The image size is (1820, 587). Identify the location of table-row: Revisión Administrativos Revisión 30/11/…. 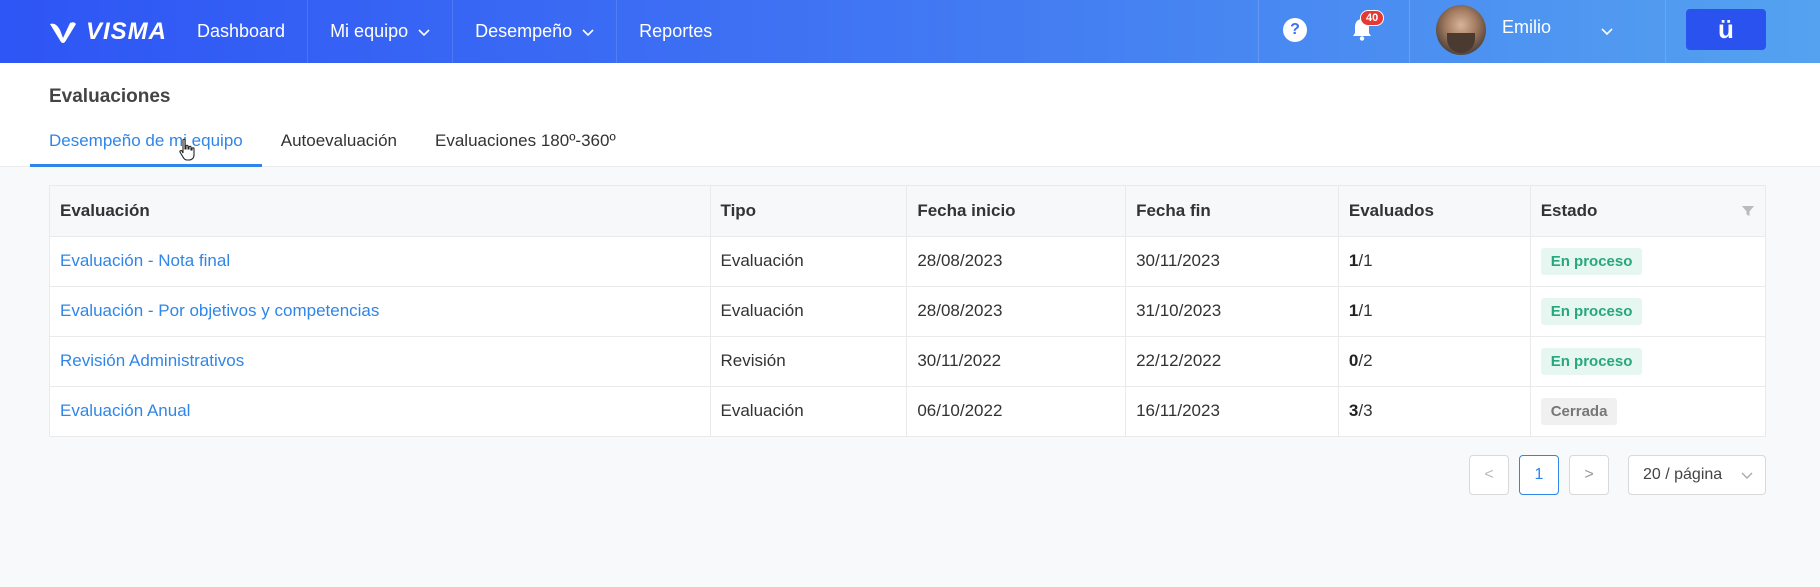
(907, 361).